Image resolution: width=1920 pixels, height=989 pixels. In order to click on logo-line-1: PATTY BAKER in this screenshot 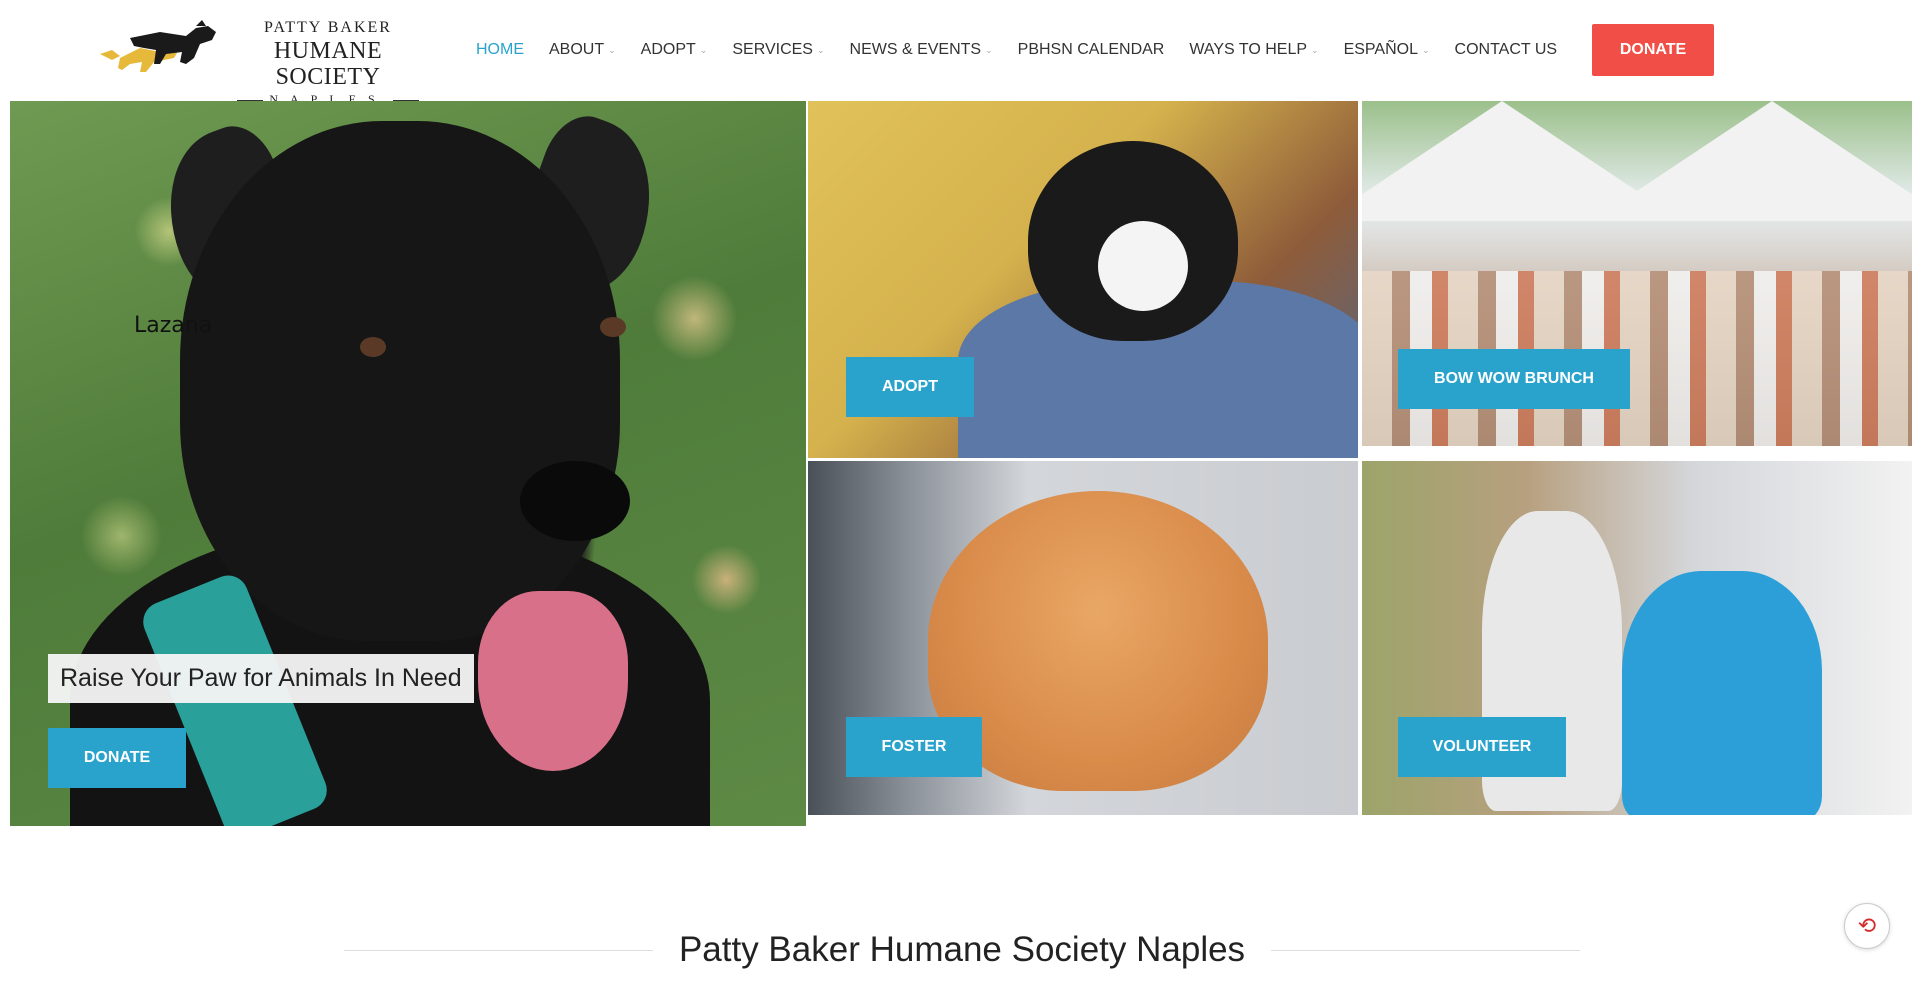, I will do `click(328, 27)`.